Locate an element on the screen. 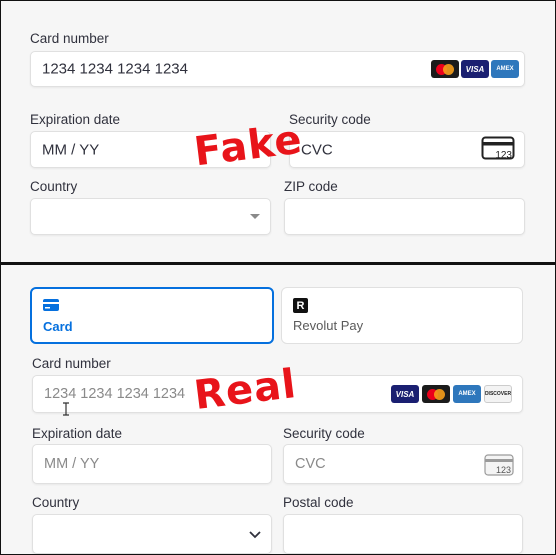  card-number-field: 1234 1234 1234 1234 VISA AMEX is located at coordinates (277, 69).